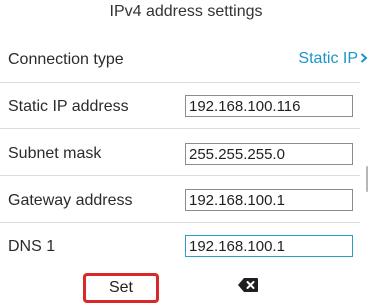 This screenshot has height=304, width=372. Describe the element at coordinates (55, 153) in the screenshot. I see `subnet-mask-label: Subnet mask` at that location.